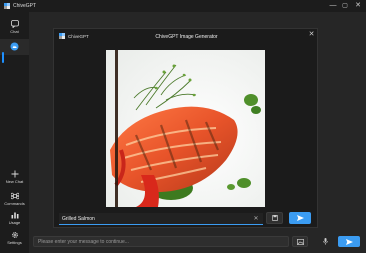 This screenshot has height=253, width=366. Describe the element at coordinates (358, 6) in the screenshot. I see `close-button: ✕` at that location.